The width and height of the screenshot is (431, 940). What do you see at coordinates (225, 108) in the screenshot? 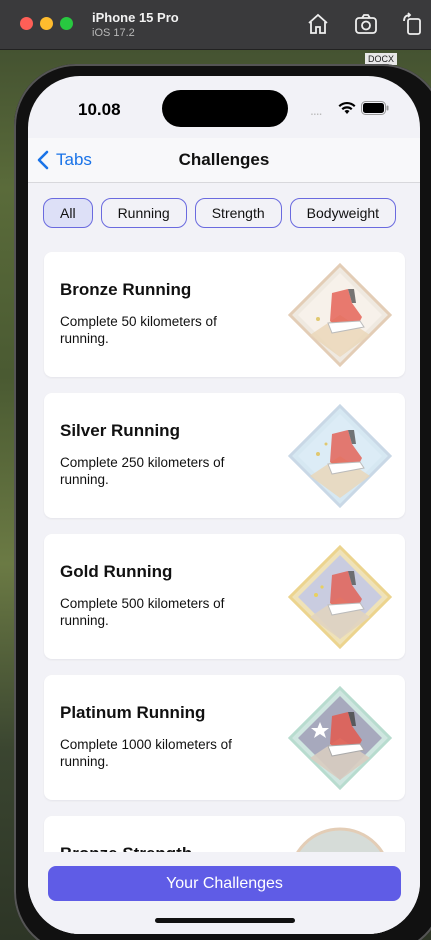
I see `dynamic-island` at bounding box center [225, 108].